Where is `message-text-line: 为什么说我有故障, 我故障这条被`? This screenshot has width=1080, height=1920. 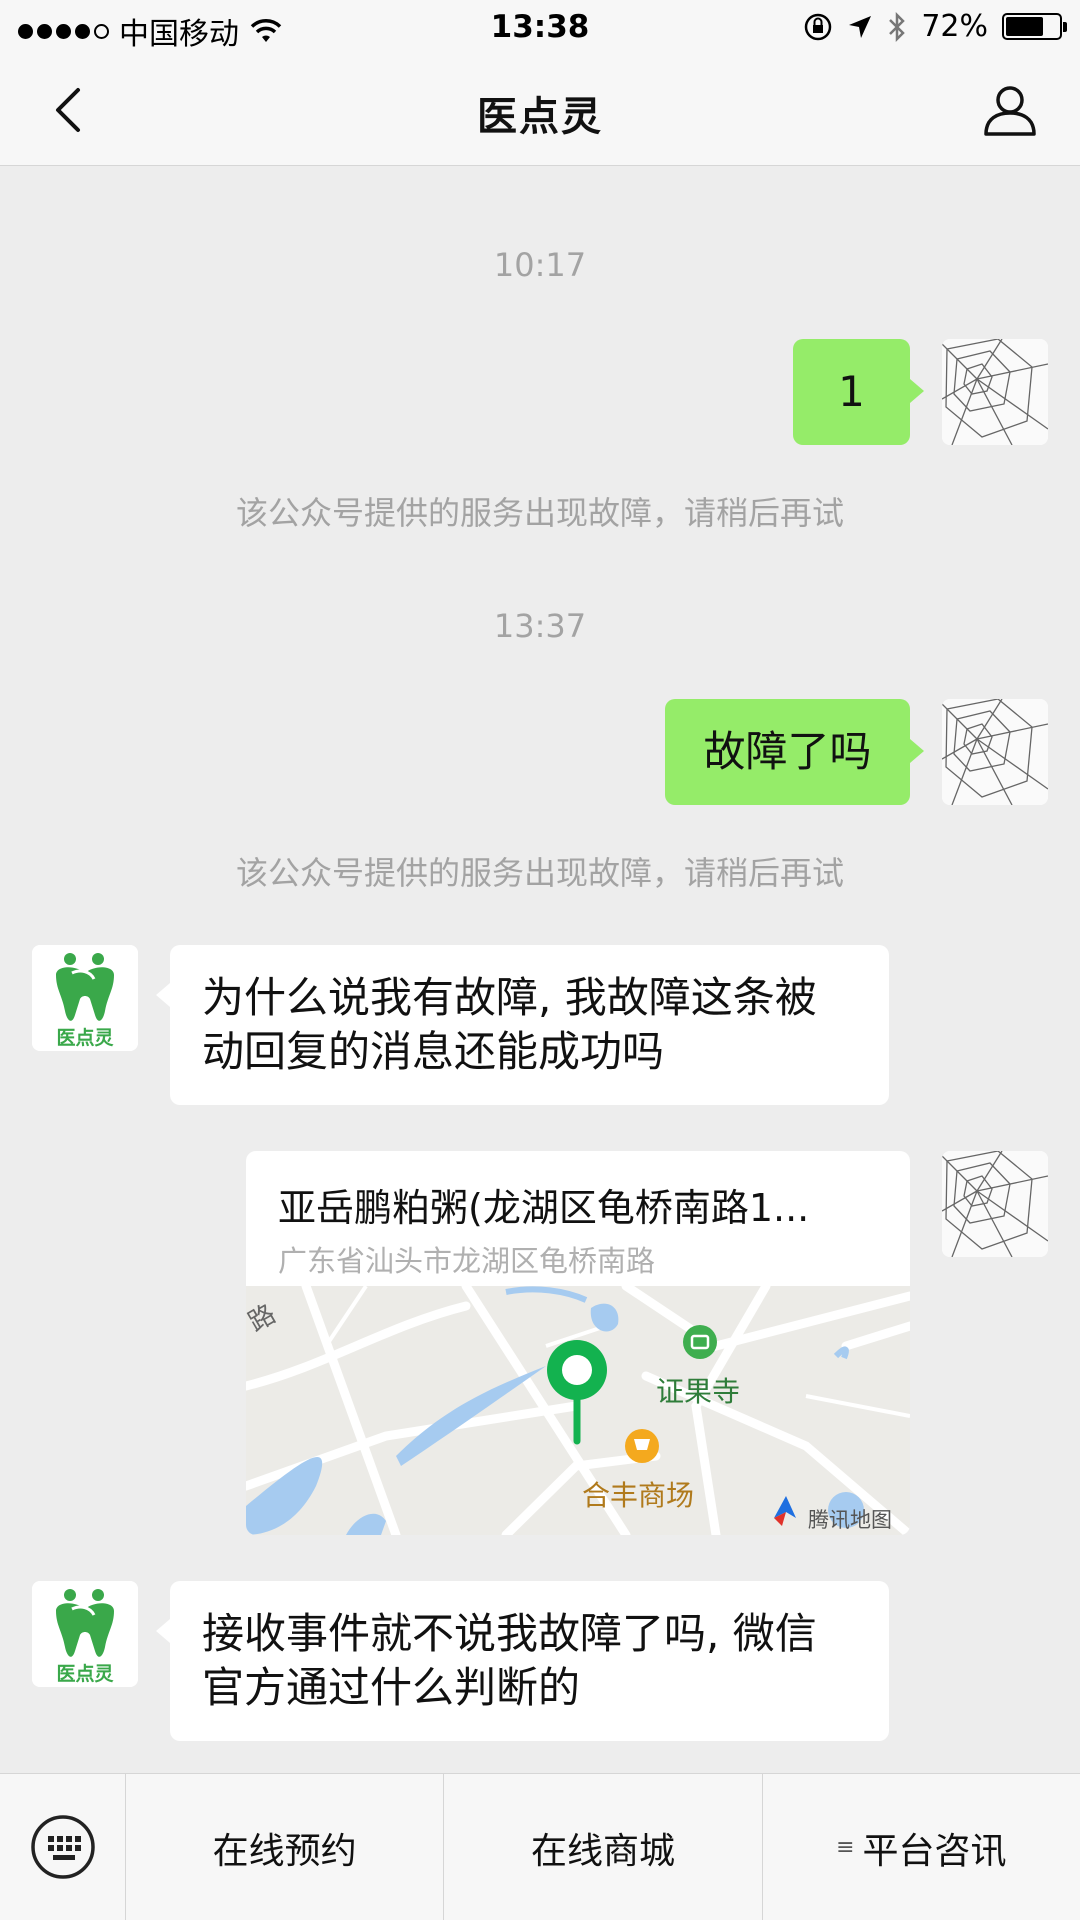
message-text-line: 为什么说我有故障, 我故障这条被 is located at coordinates (509, 997).